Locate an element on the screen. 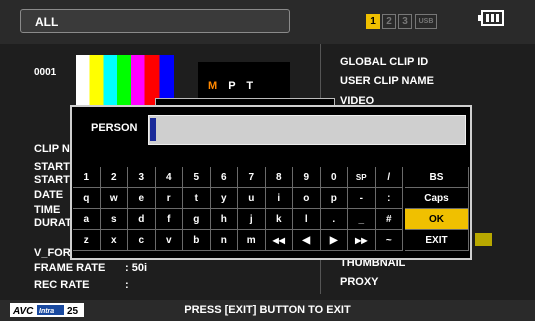  key: g is located at coordinates (197, 219).